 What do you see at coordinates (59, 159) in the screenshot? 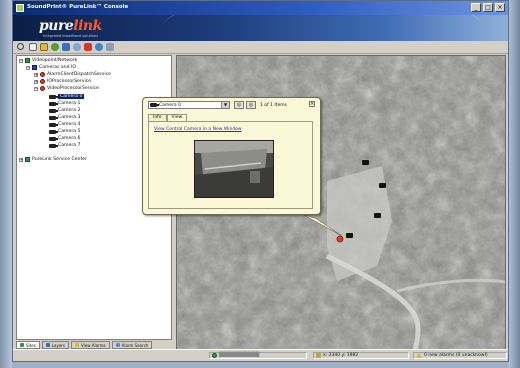
I see `tree-item-label: PureLink Service Center` at bounding box center [59, 159].